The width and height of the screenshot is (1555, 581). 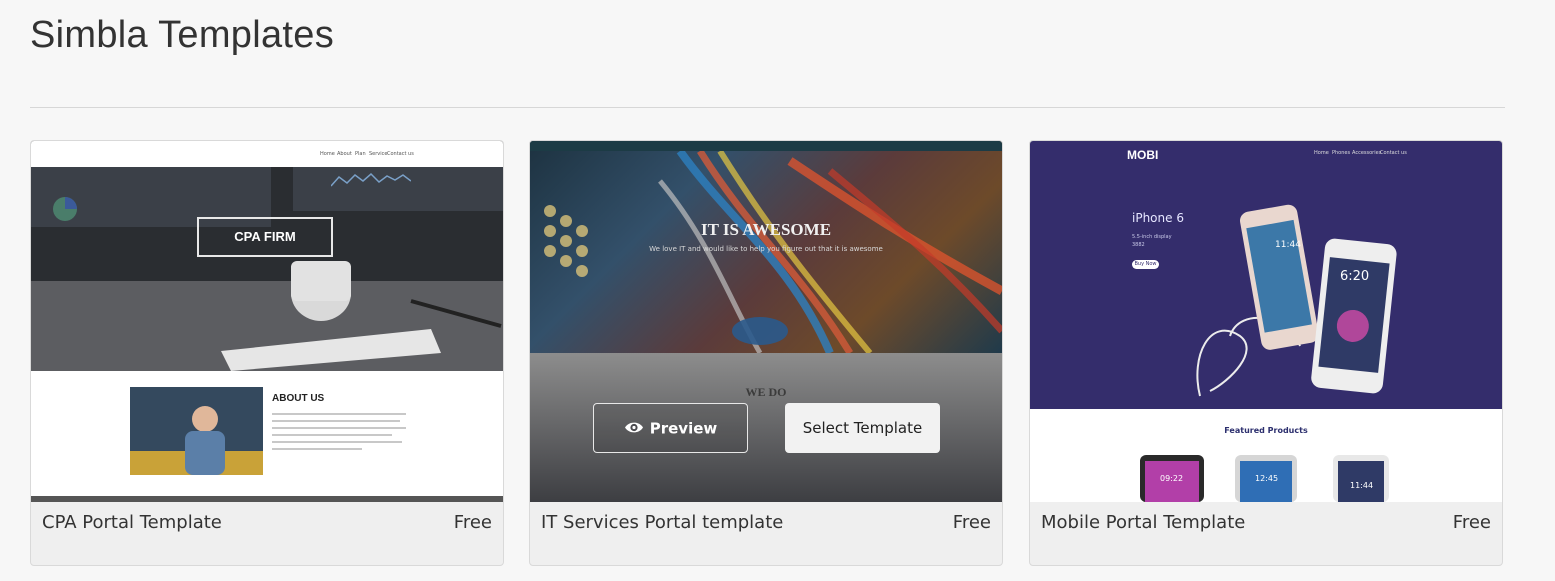 What do you see at coordinates (1143, 155) in the screenshot?
I see `mobi-logo: MOBI` at bounding box center [1143, 155].